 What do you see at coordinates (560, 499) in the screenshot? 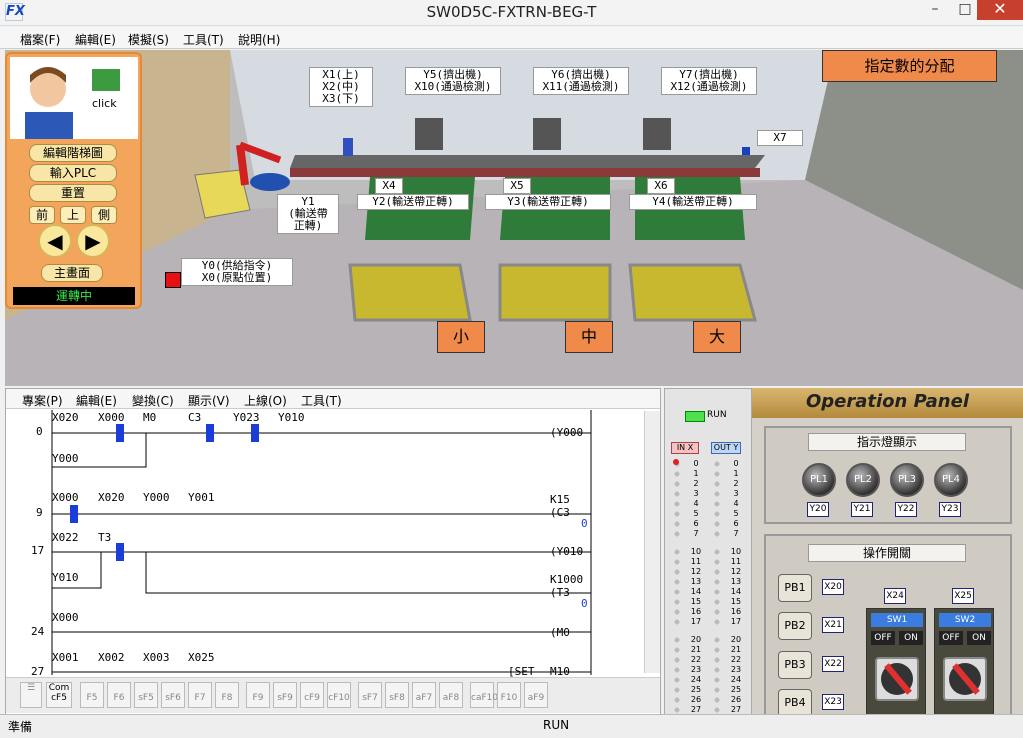
I see `counter-k15: K15` at bounding box center [560, 499].